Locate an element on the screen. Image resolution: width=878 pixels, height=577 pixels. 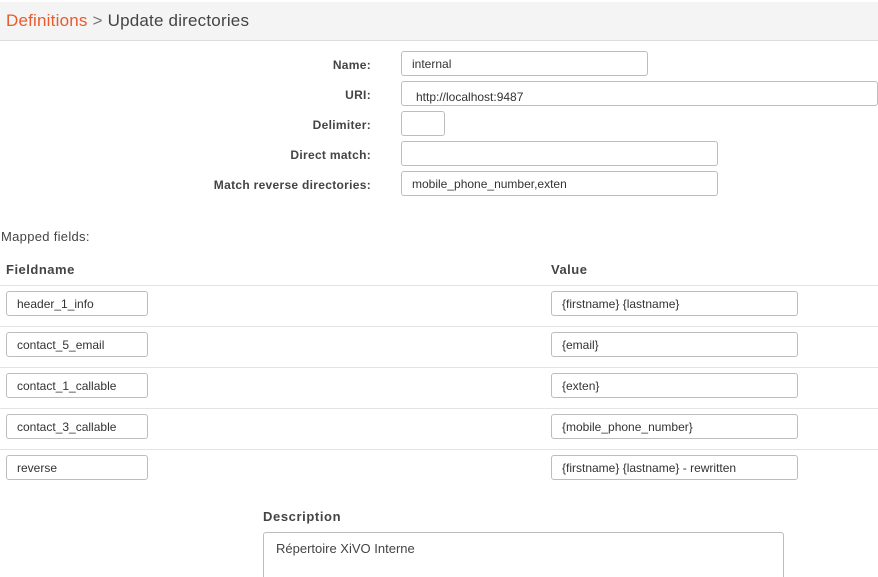
fieldname-header: Fieldname is located at coordinates (40, 269).